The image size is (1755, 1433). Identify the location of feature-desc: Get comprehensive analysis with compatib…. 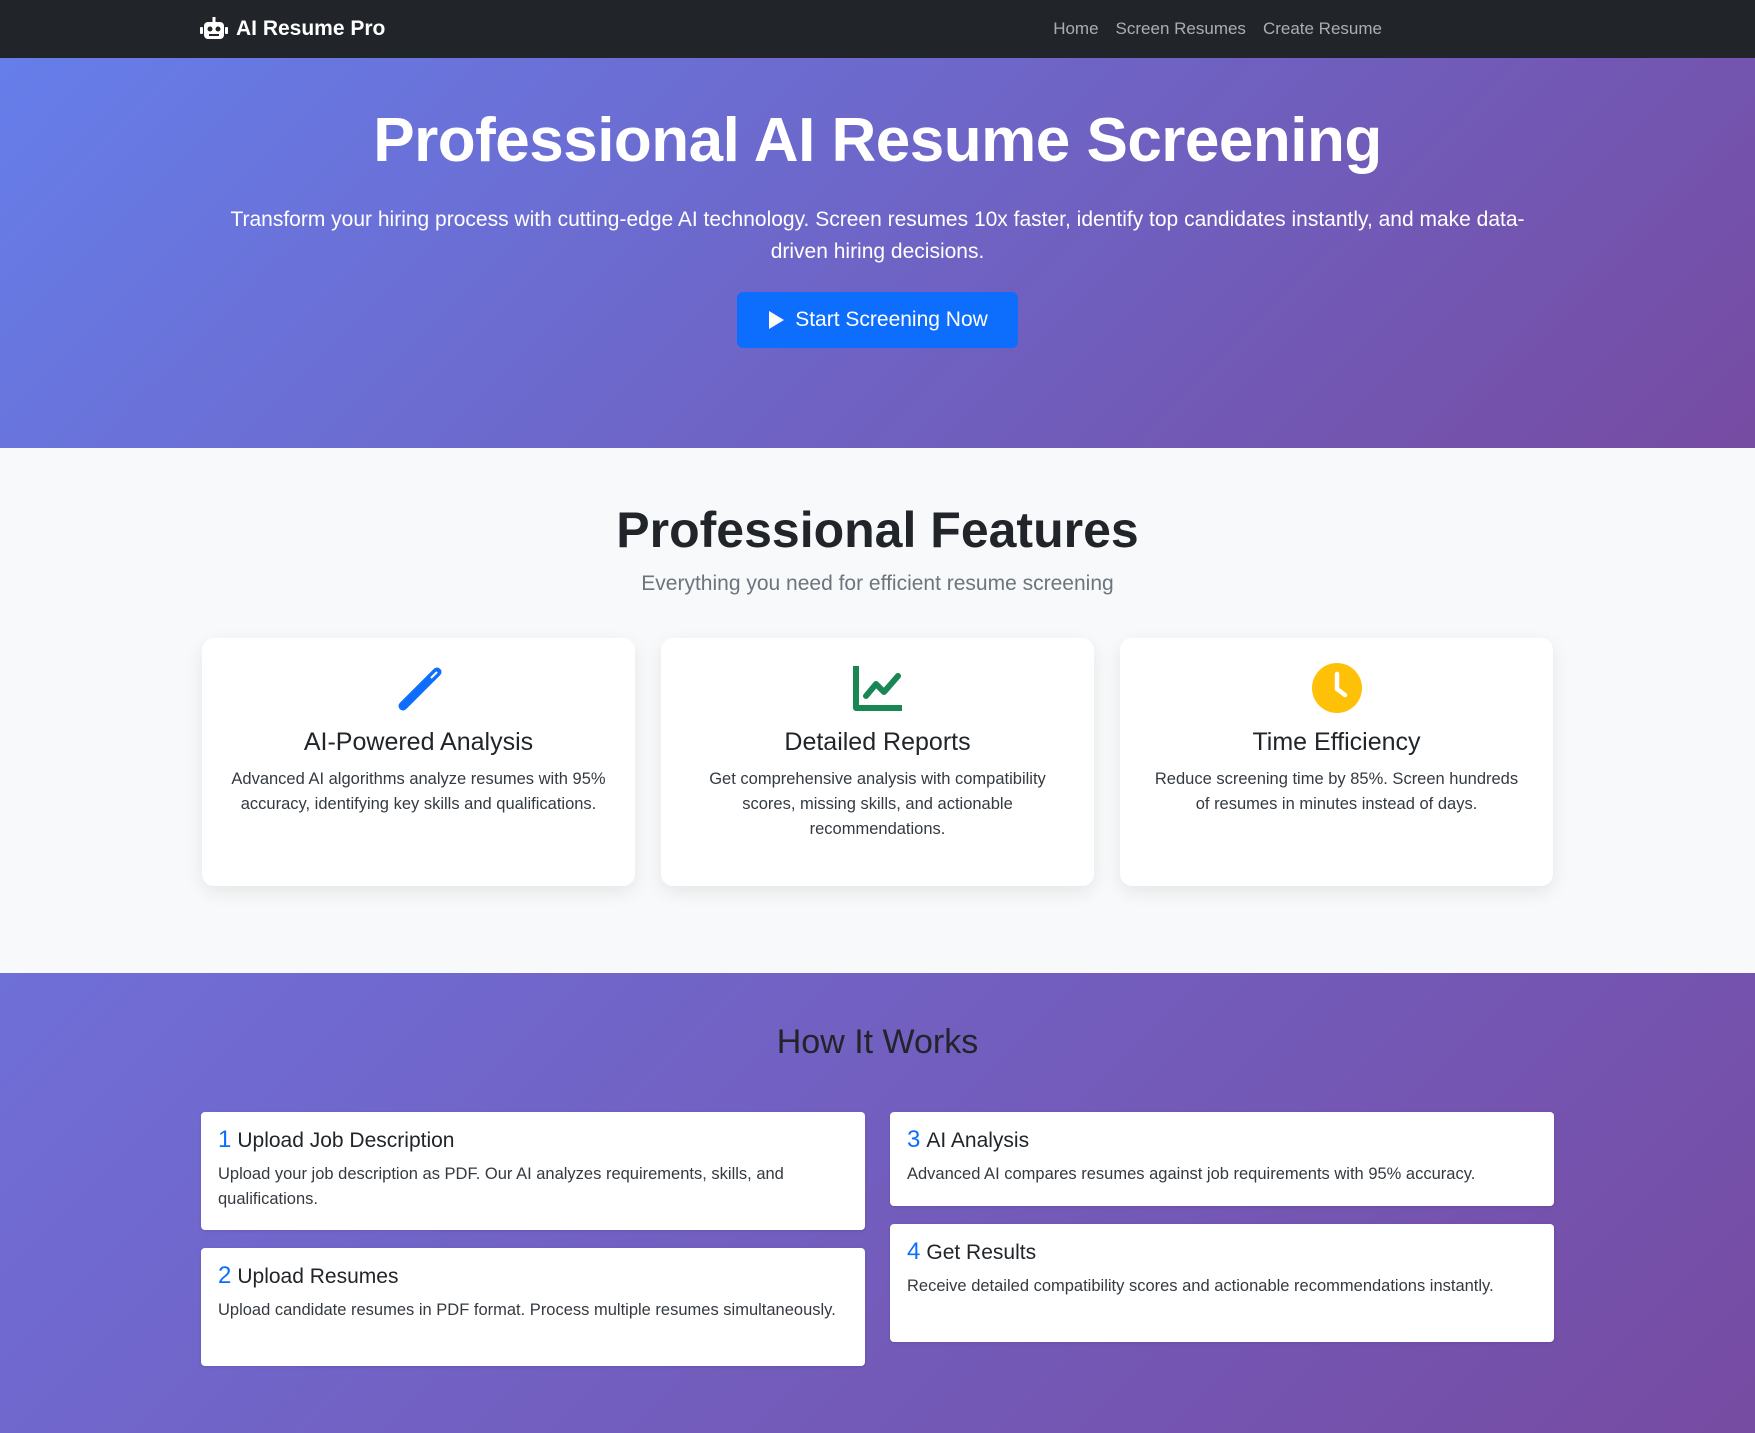
(877, 804).